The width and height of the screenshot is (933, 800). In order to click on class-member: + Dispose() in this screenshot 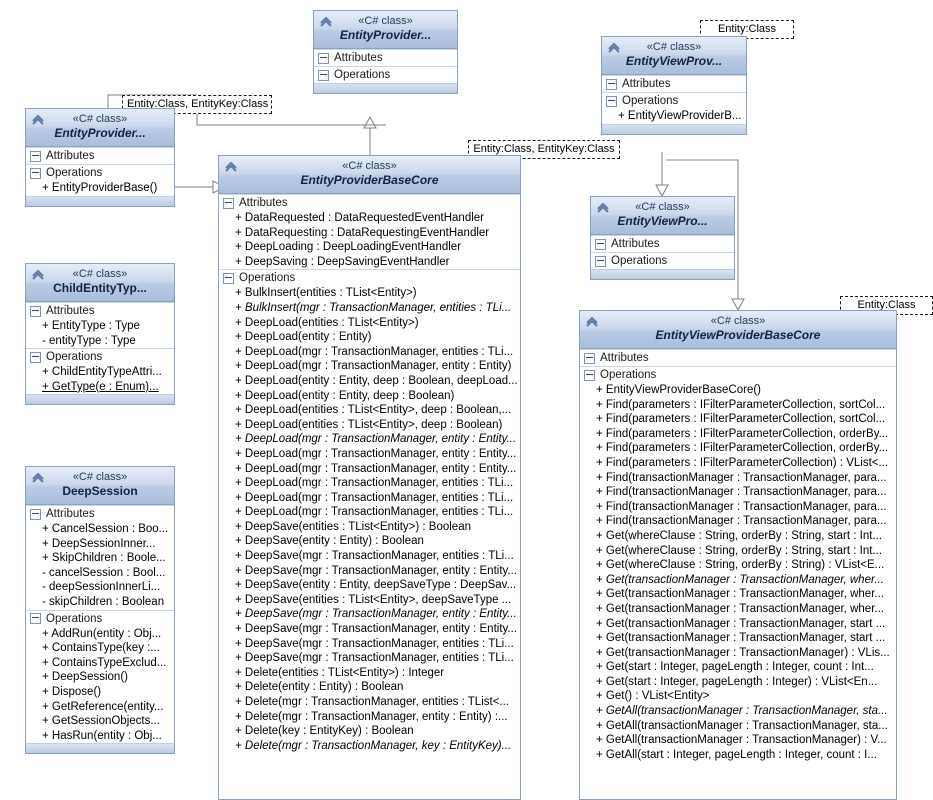, I will do `click(99, 692)`.